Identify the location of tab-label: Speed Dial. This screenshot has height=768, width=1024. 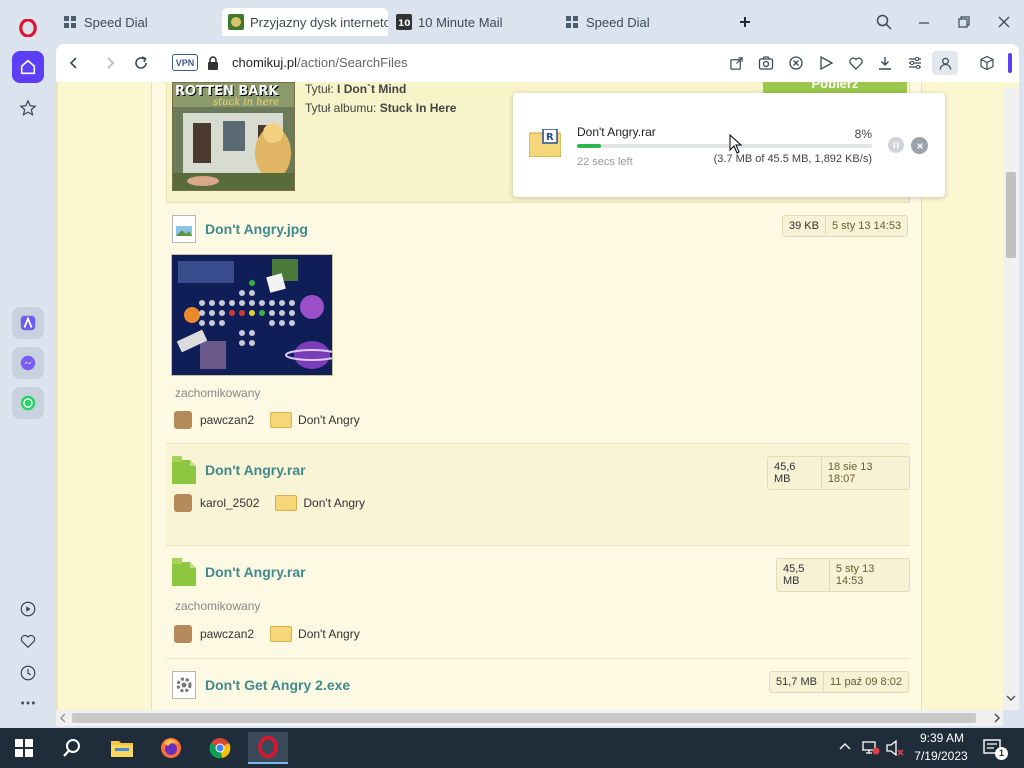
(618, 22).